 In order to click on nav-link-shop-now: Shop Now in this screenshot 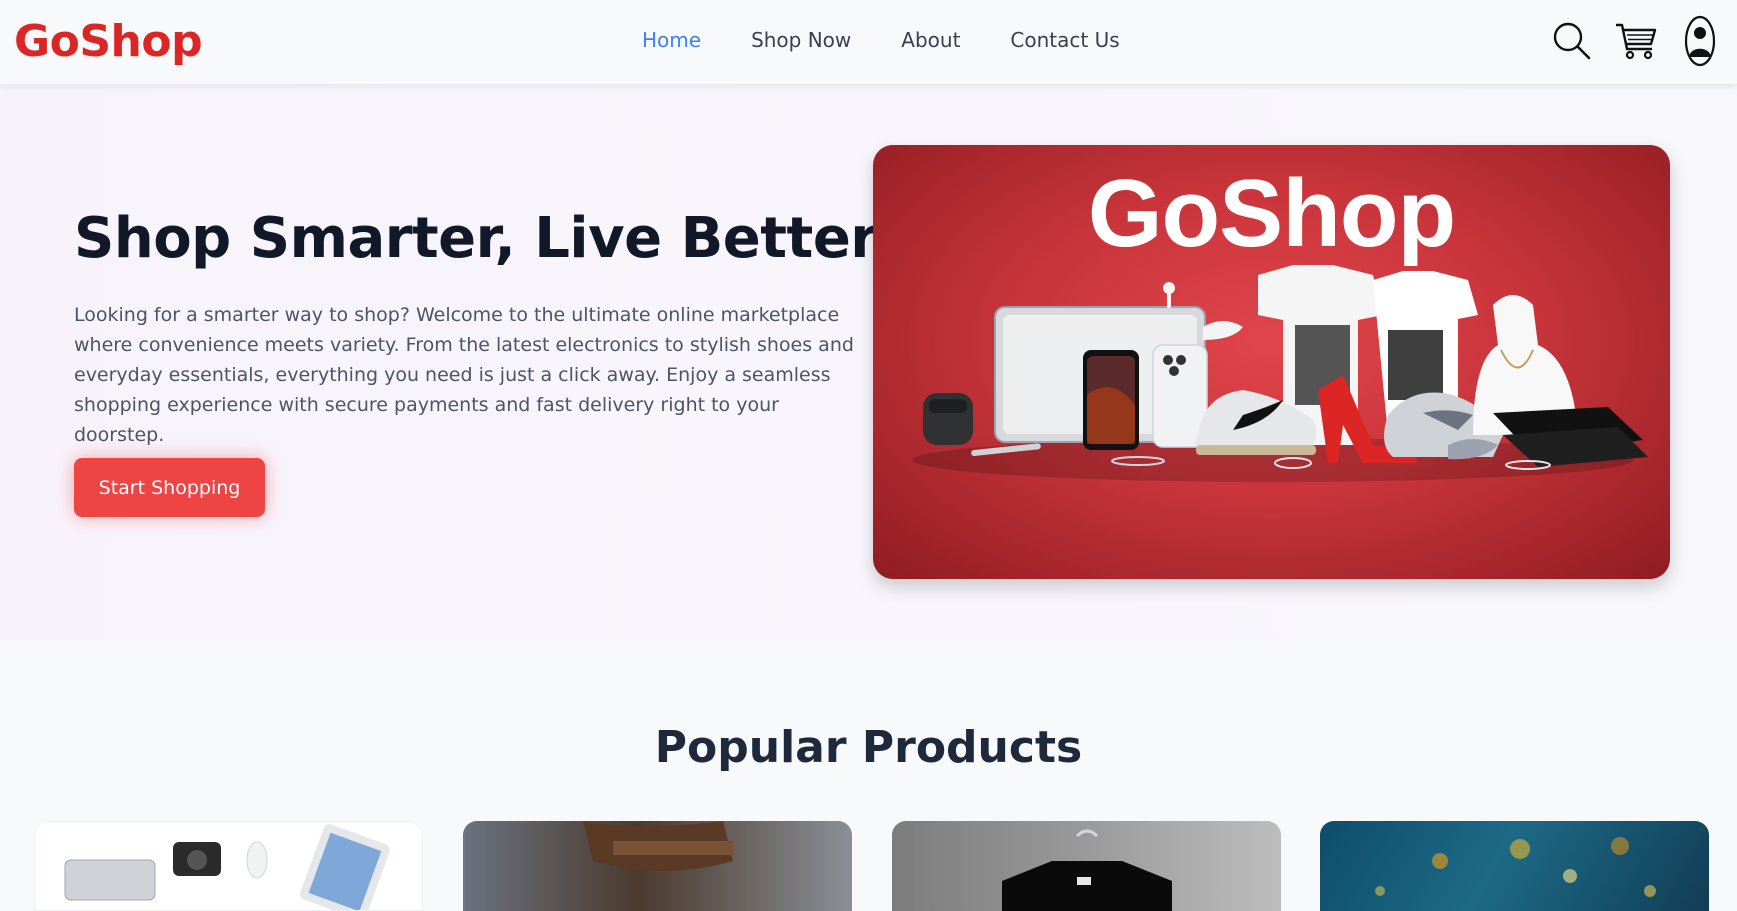, I will do `click(801, 40)`.